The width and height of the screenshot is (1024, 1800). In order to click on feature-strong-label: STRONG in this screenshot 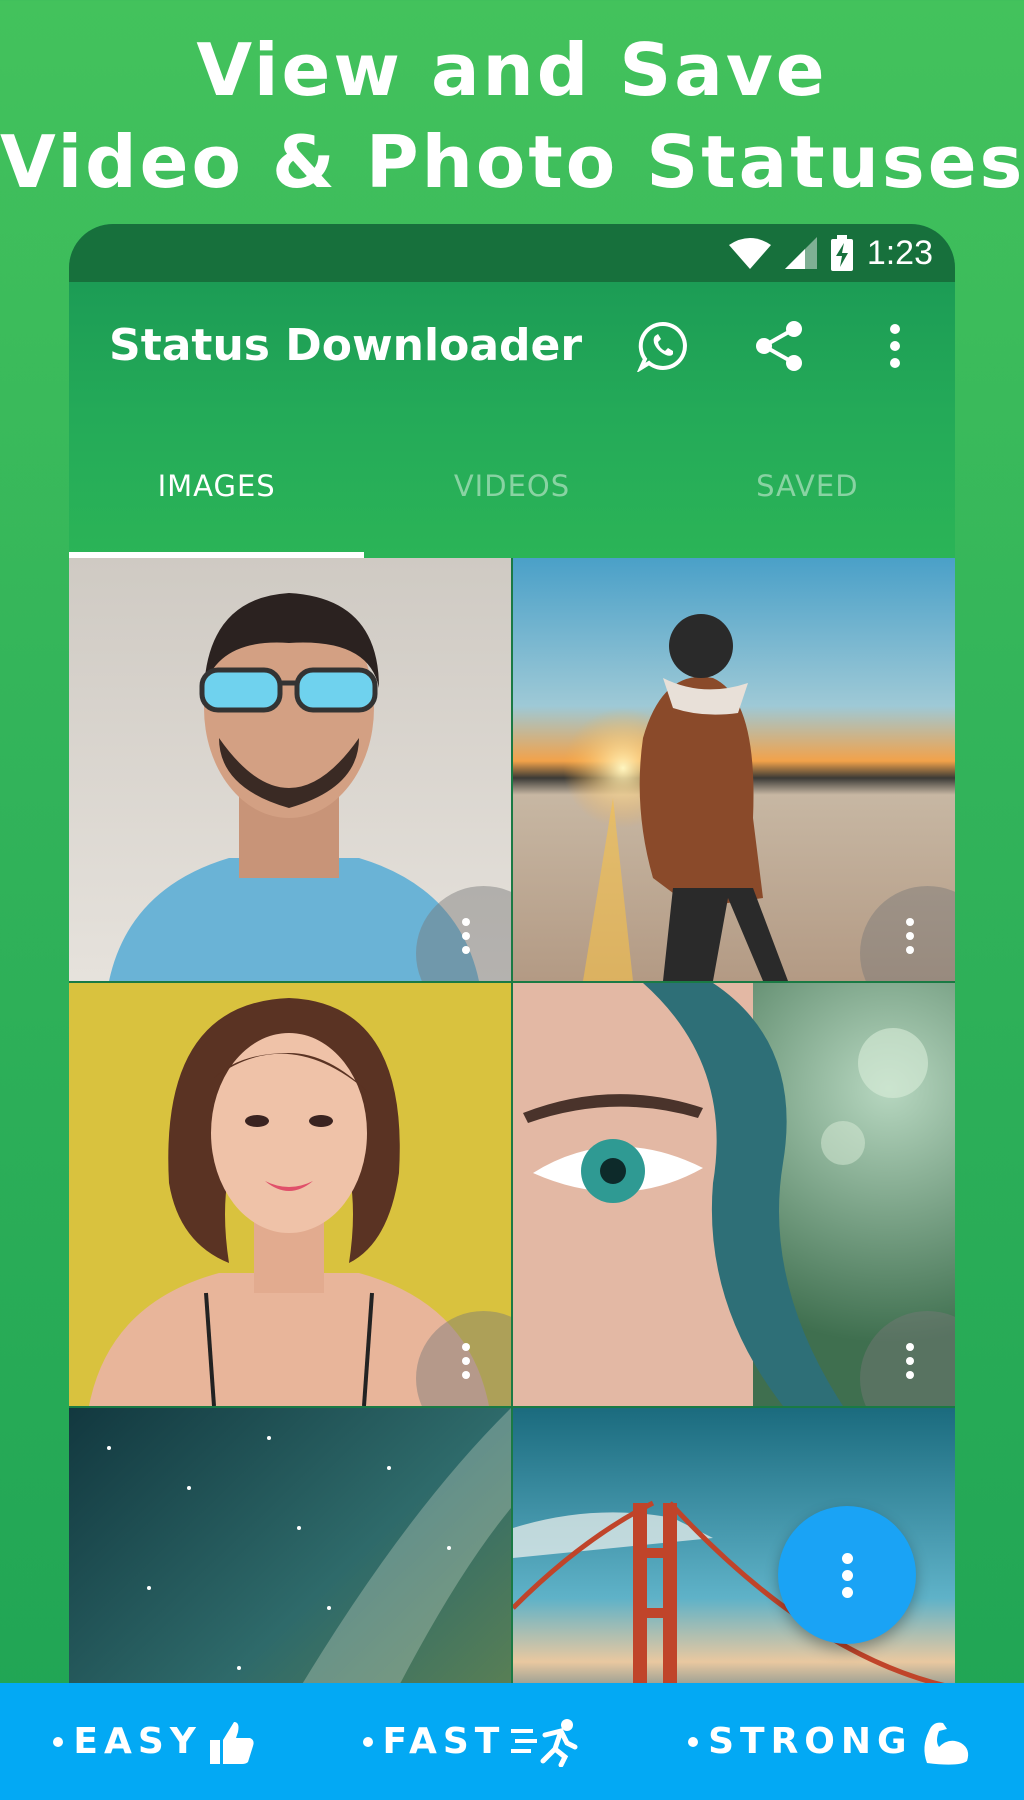, I will do `click(810, 1741)`.